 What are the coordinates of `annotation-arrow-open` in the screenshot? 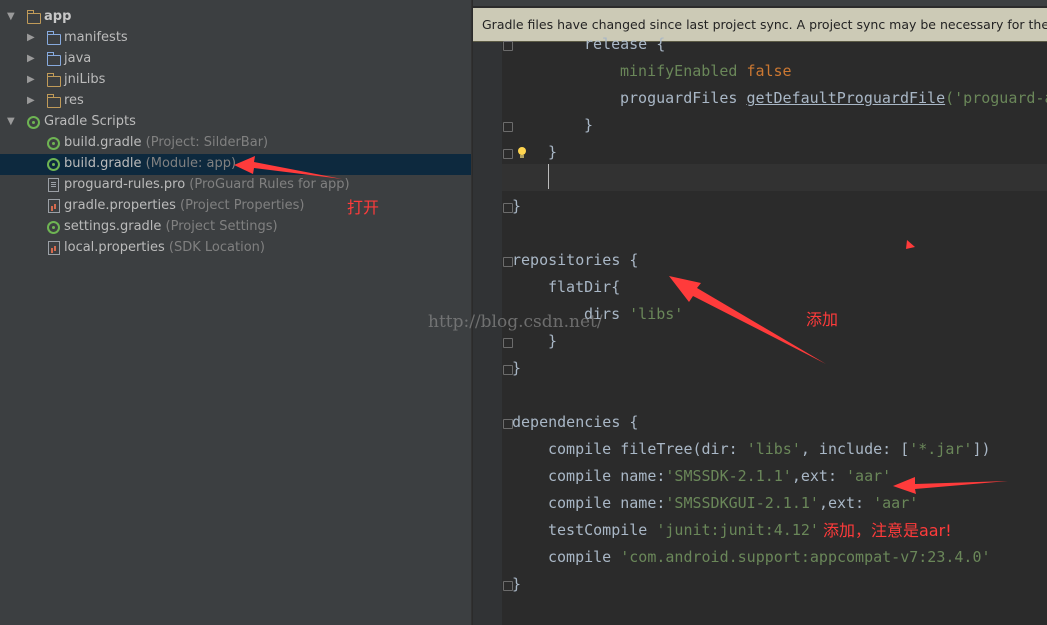 It's located at (288, 167).